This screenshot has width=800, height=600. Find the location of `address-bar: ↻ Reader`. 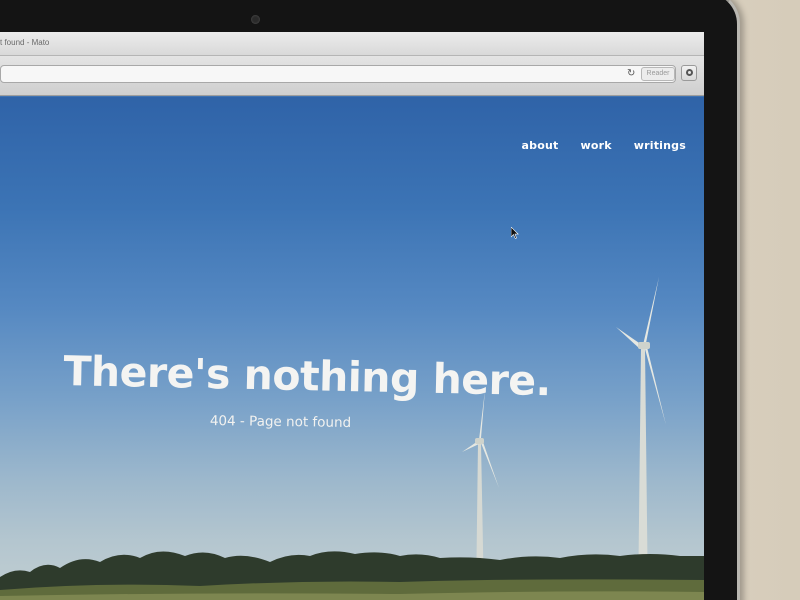

address-bar: ↻ Reader is located at coordinates (338, 74).